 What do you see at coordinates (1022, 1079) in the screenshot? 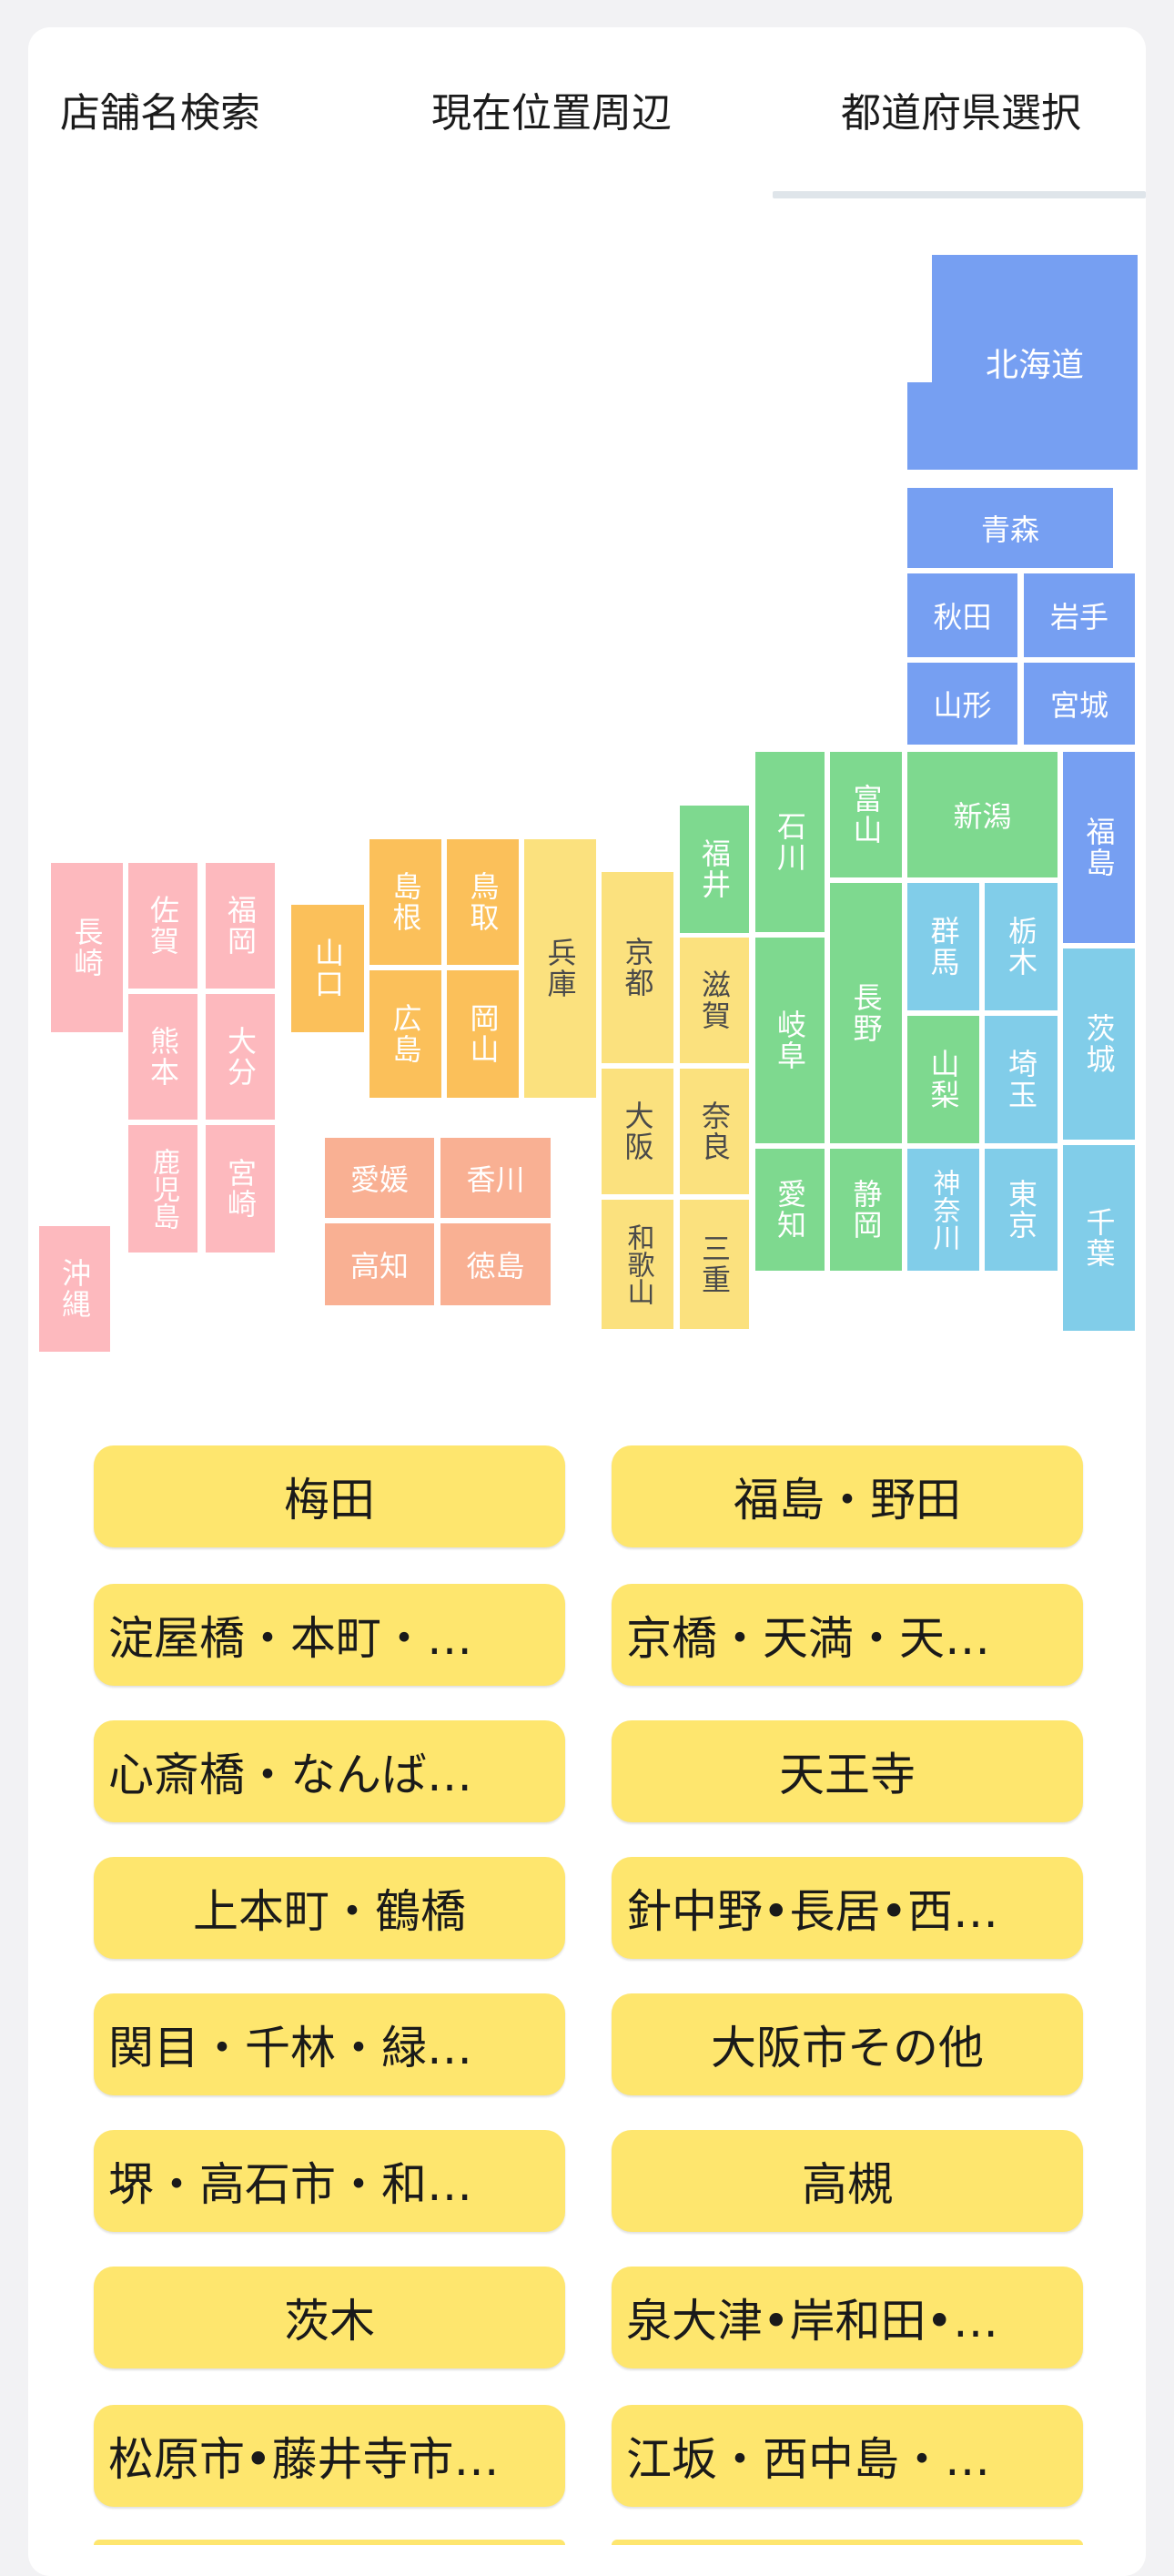
I see `pref-saitama: 埼玉` at bounding box center [1022, 1079].